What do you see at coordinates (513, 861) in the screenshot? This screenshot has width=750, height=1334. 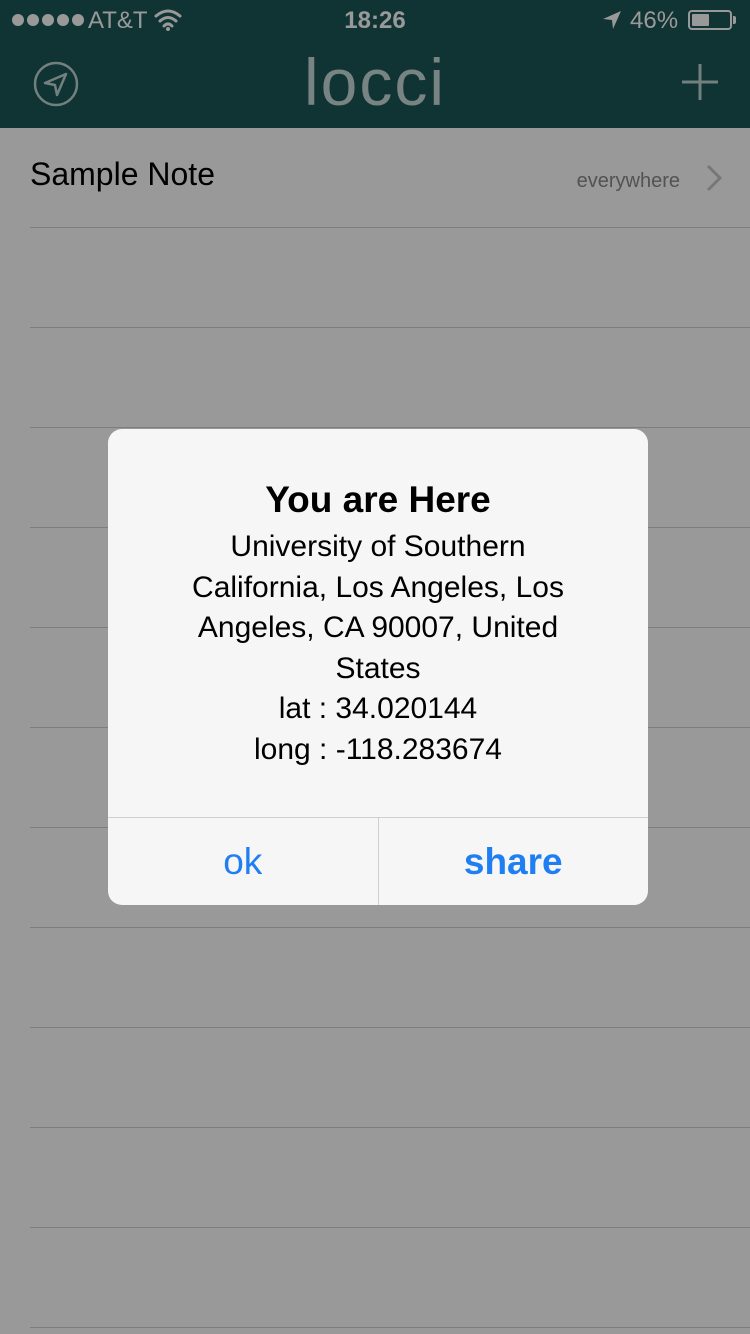 I see `share-button: share` at bounding box center [513, 861].